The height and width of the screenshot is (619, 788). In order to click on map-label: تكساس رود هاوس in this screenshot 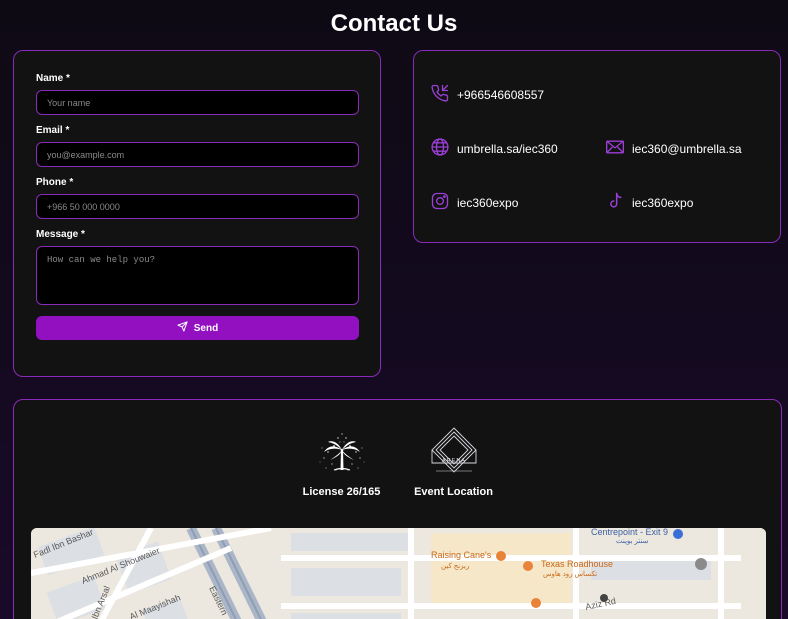, I will do `click(570, 574)`.